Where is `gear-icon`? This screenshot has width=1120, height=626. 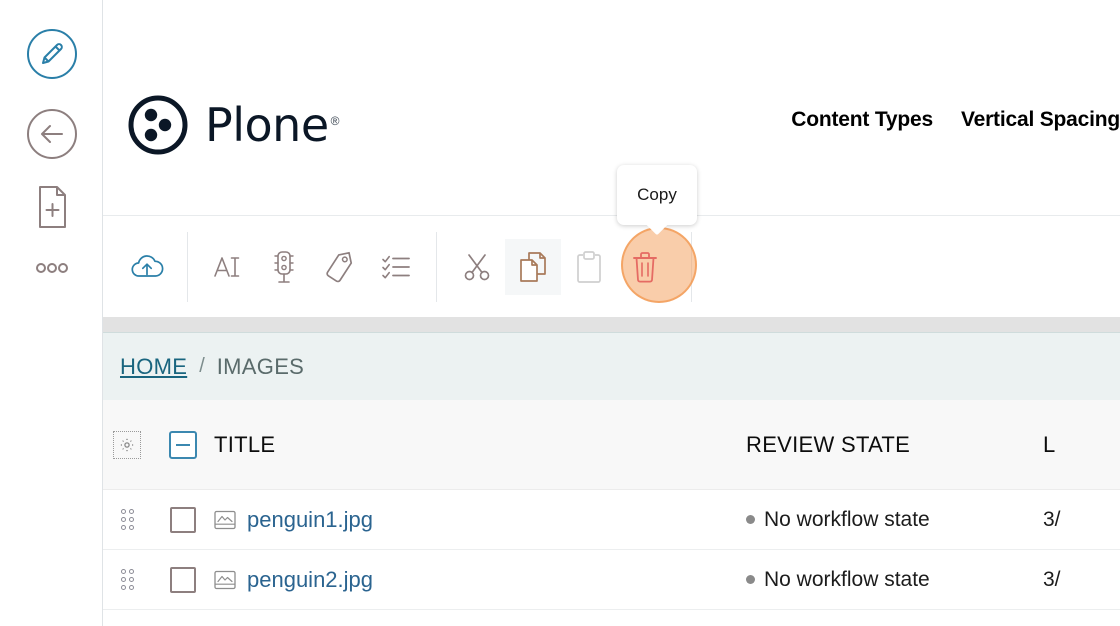 gear-icon is located at coordinates (127, 444).